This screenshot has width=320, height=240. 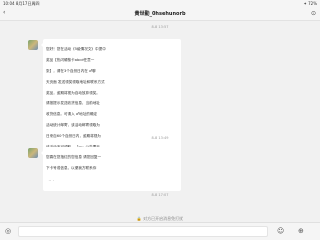 What do you see at coordinates (72, 114) in the screenshot?
I see `message-line: 收货信息。可请入 ♂地址的确定` at bounding box center [72, 114].